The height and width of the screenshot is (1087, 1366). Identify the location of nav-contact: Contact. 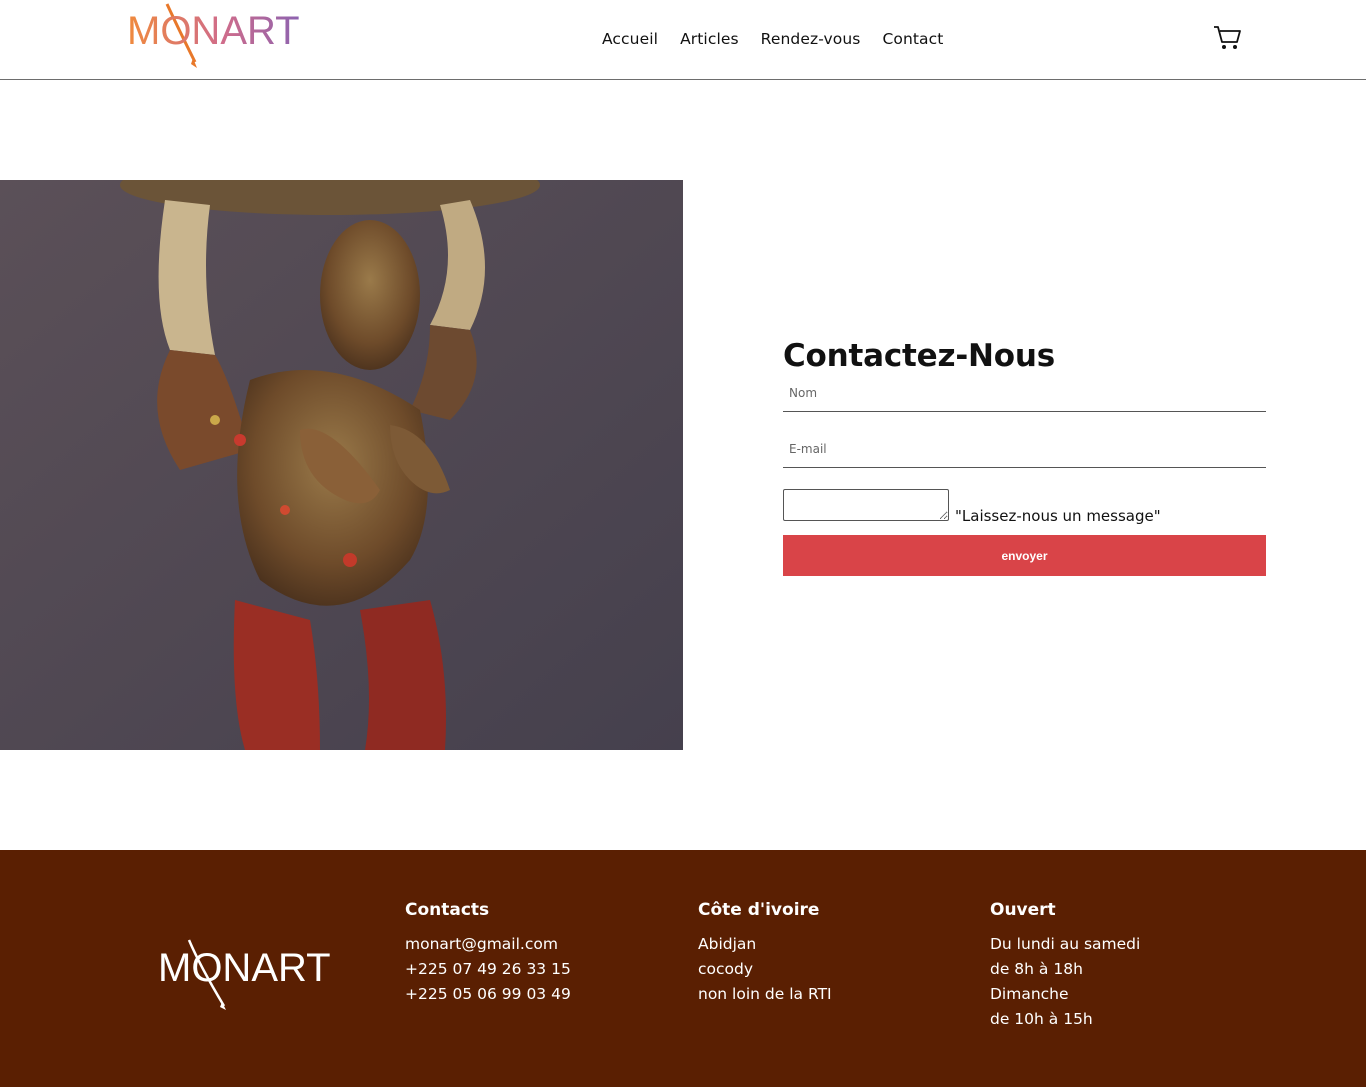
(912, 39).